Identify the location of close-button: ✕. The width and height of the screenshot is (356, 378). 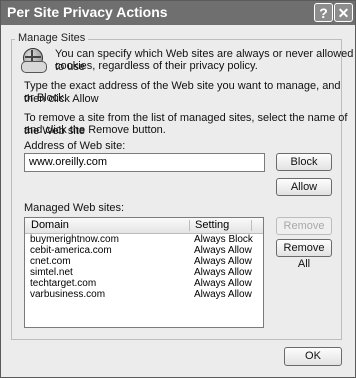
(343, 12).